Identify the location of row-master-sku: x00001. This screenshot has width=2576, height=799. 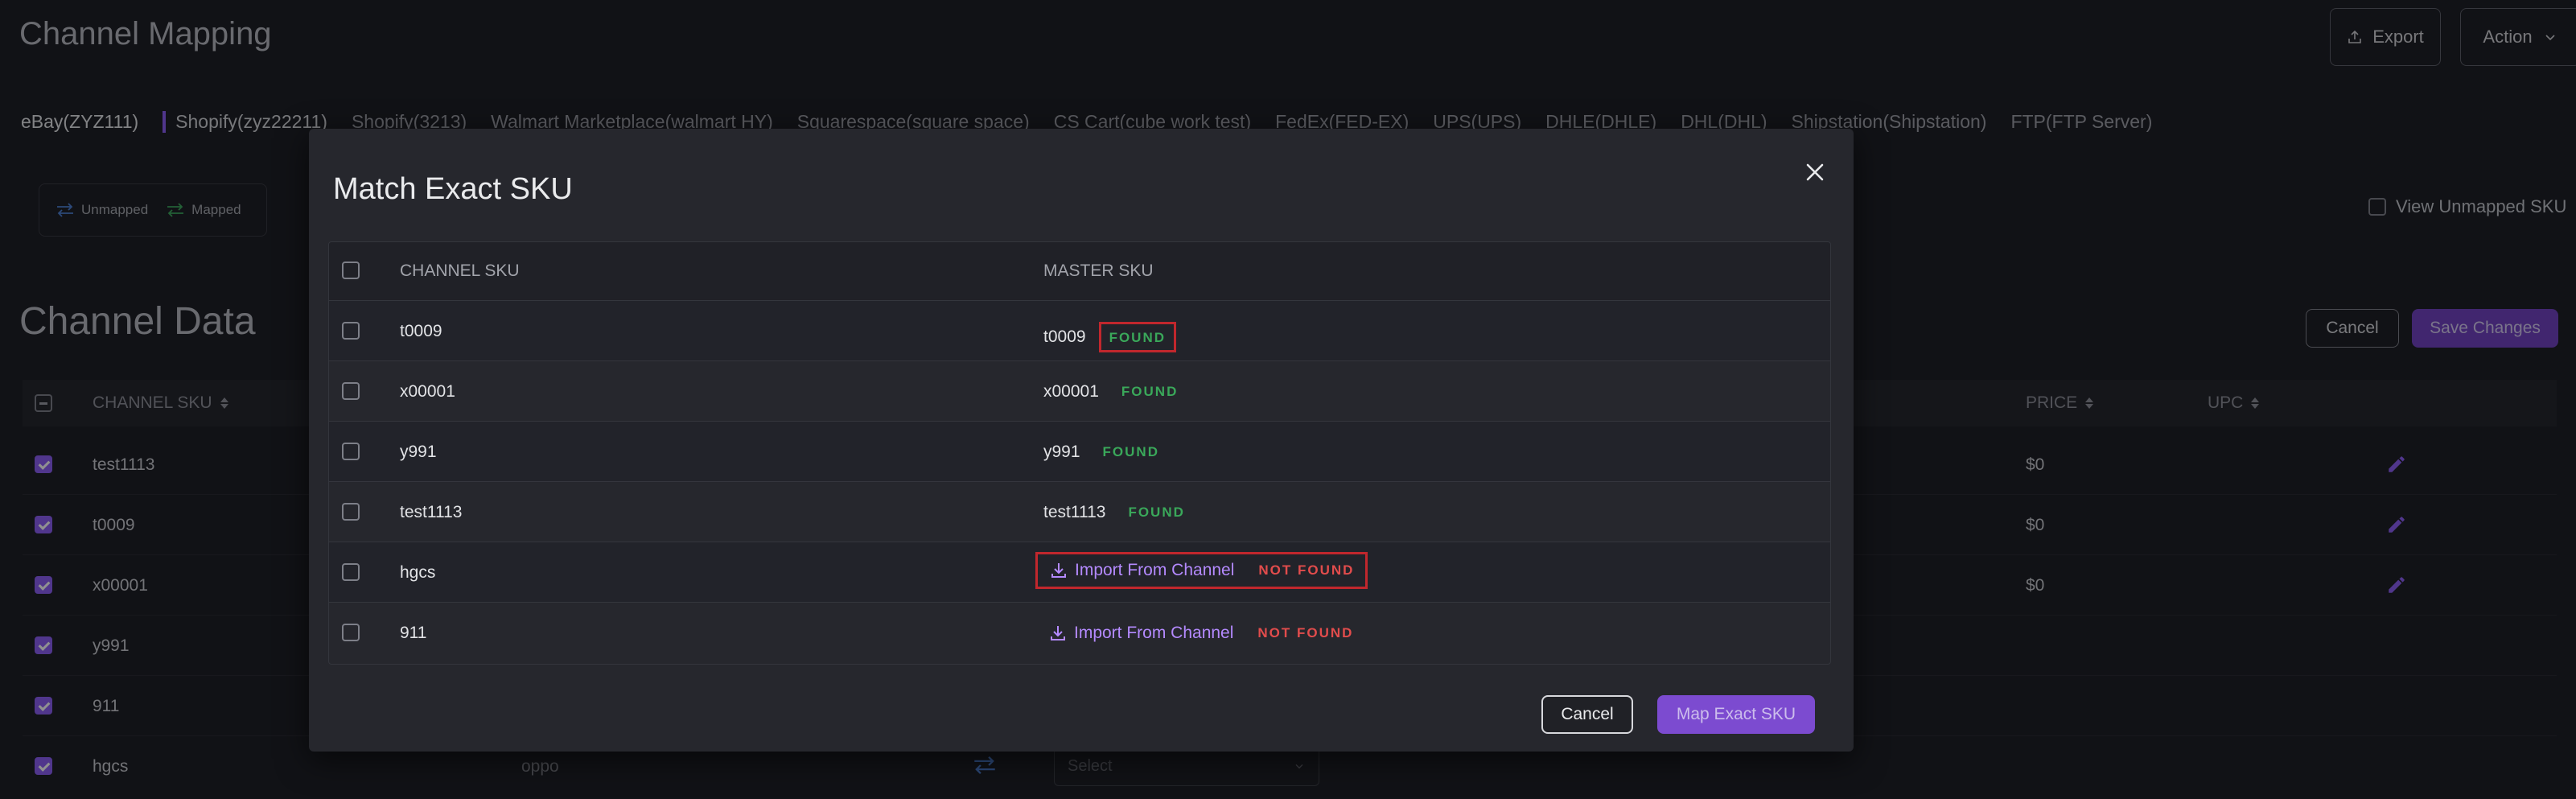
(1071, 391).